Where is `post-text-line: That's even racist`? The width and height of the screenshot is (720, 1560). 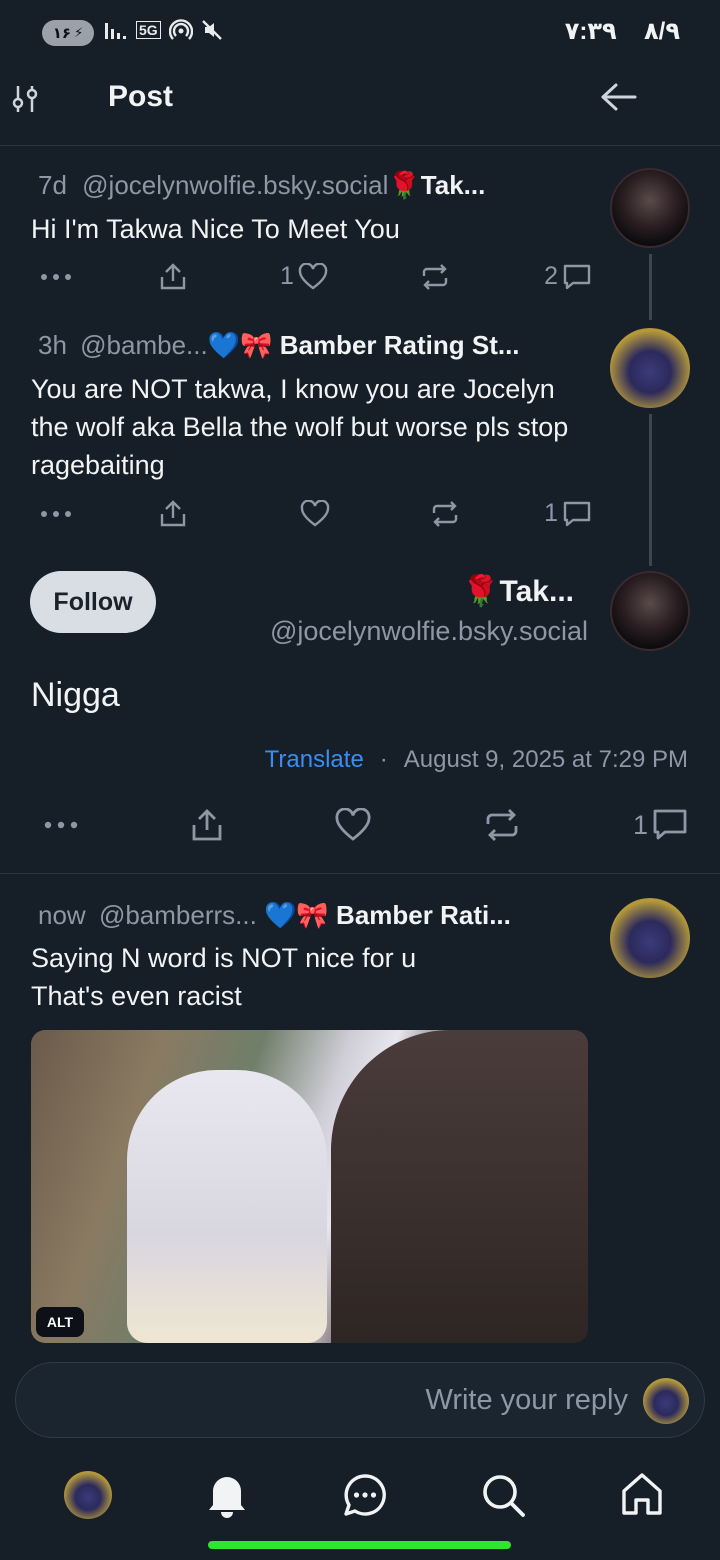
post-text-line: That's even racist is located at coordinates (136, 996).